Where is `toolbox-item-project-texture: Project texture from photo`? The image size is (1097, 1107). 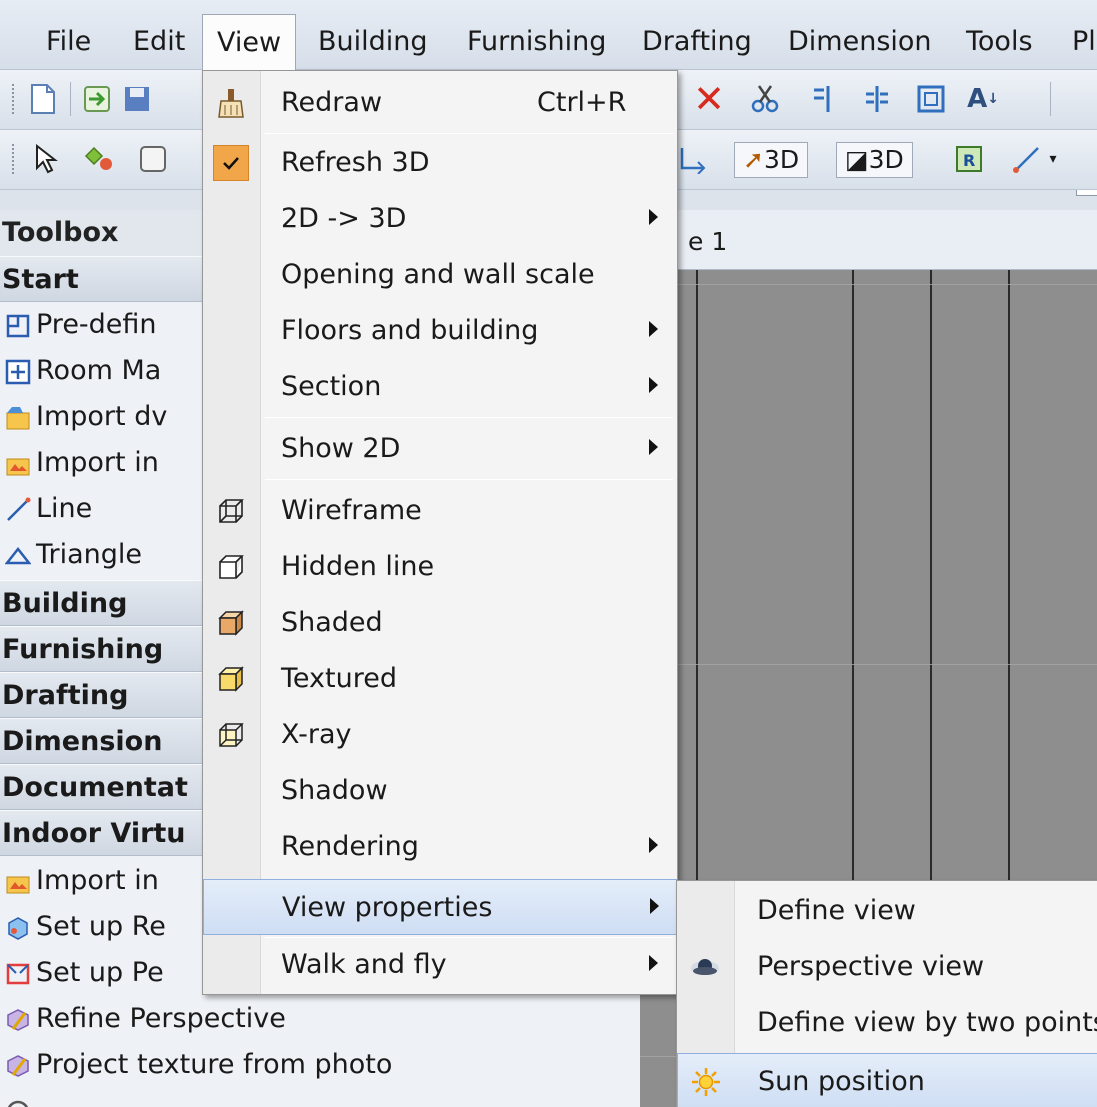
toolbox-item-project-texture: Project texture from photo is located at coordinates (320, 1065).